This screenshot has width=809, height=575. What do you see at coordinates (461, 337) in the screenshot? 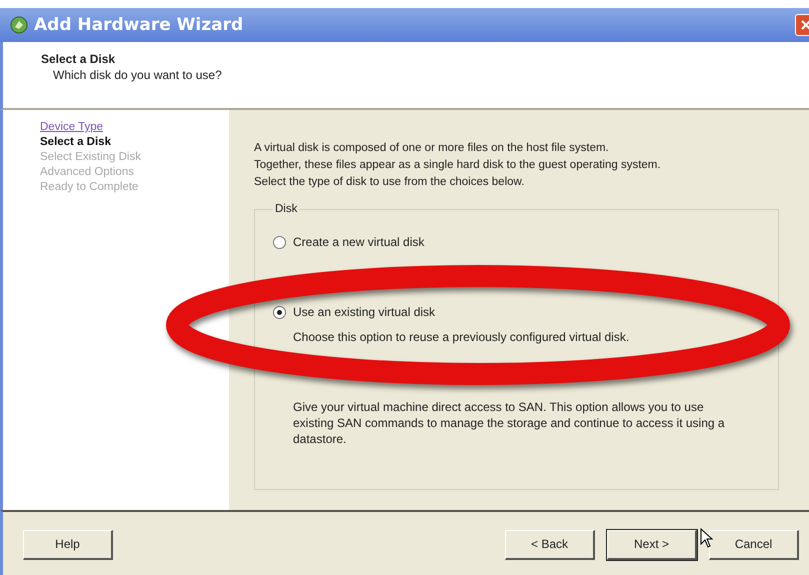
I see `option-description: Choose this option to reuse a previously configured virtual disk.` at bounding box center [461, 337].